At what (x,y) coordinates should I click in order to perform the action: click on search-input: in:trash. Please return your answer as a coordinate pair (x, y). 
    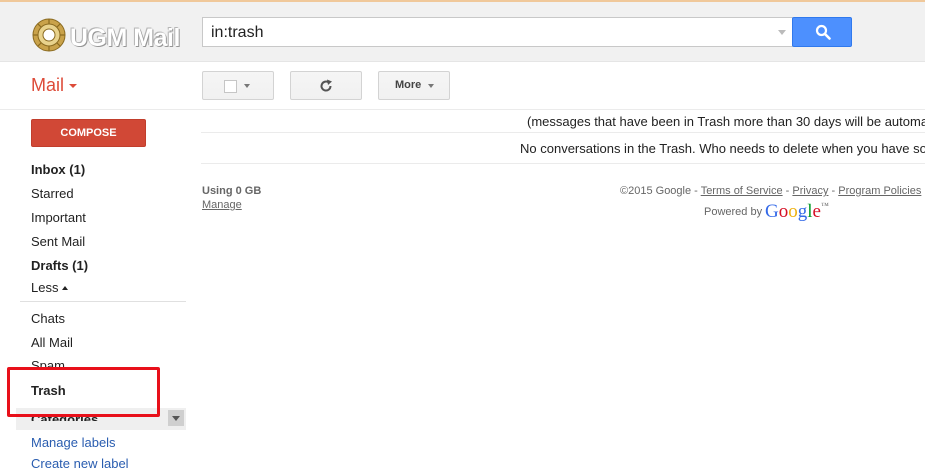
    Looking at the image, I should click on (497, 32).